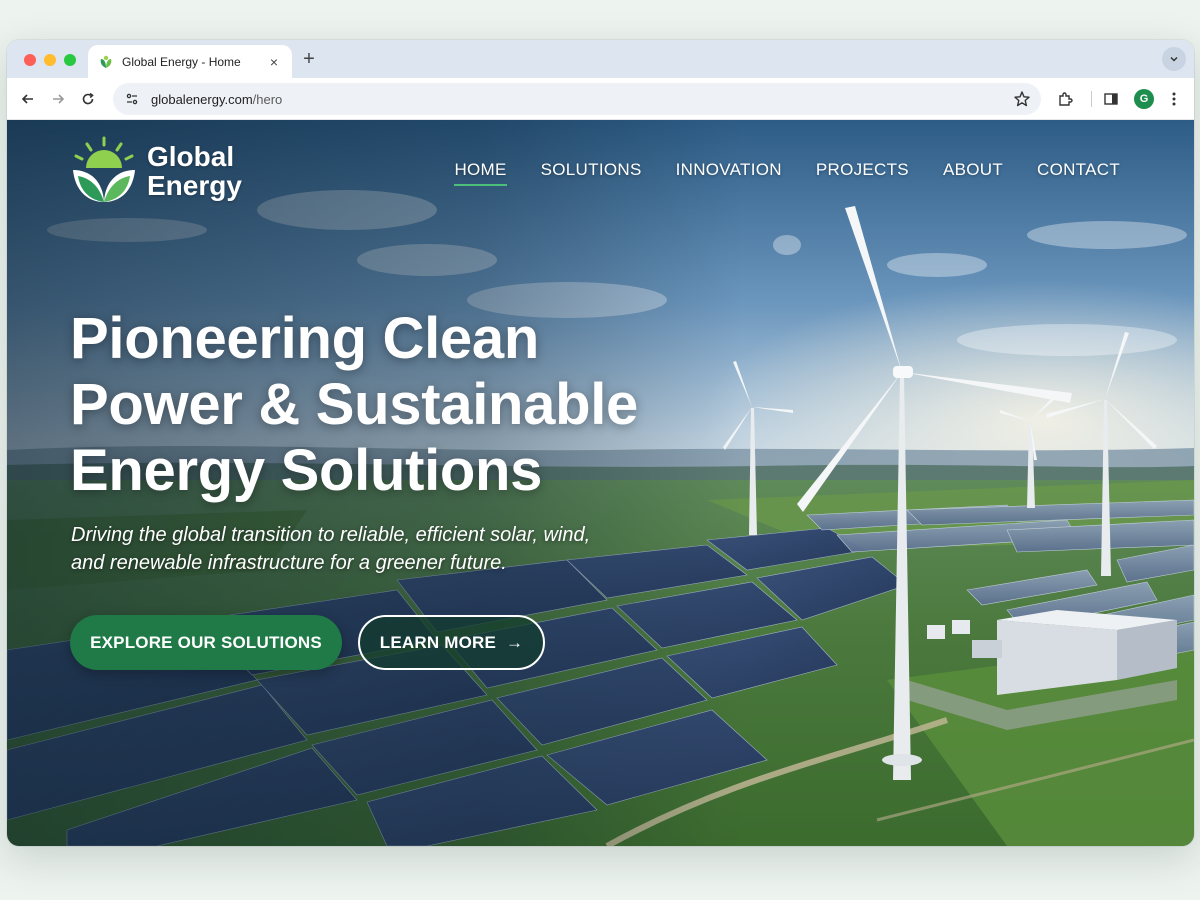  Describe the element at coordinates (480, 173) in the screenshot. I see `nav-item-home: HOME` at that location.